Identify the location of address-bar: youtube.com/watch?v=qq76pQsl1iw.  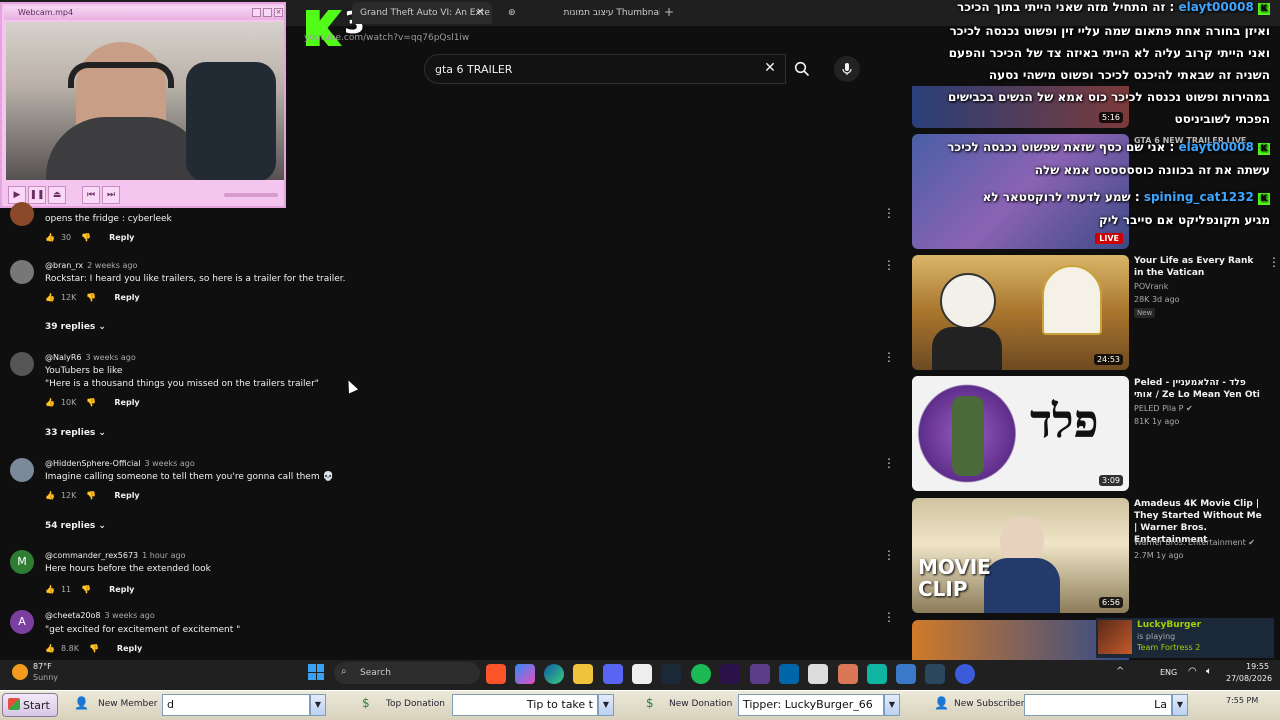
(600, 38).